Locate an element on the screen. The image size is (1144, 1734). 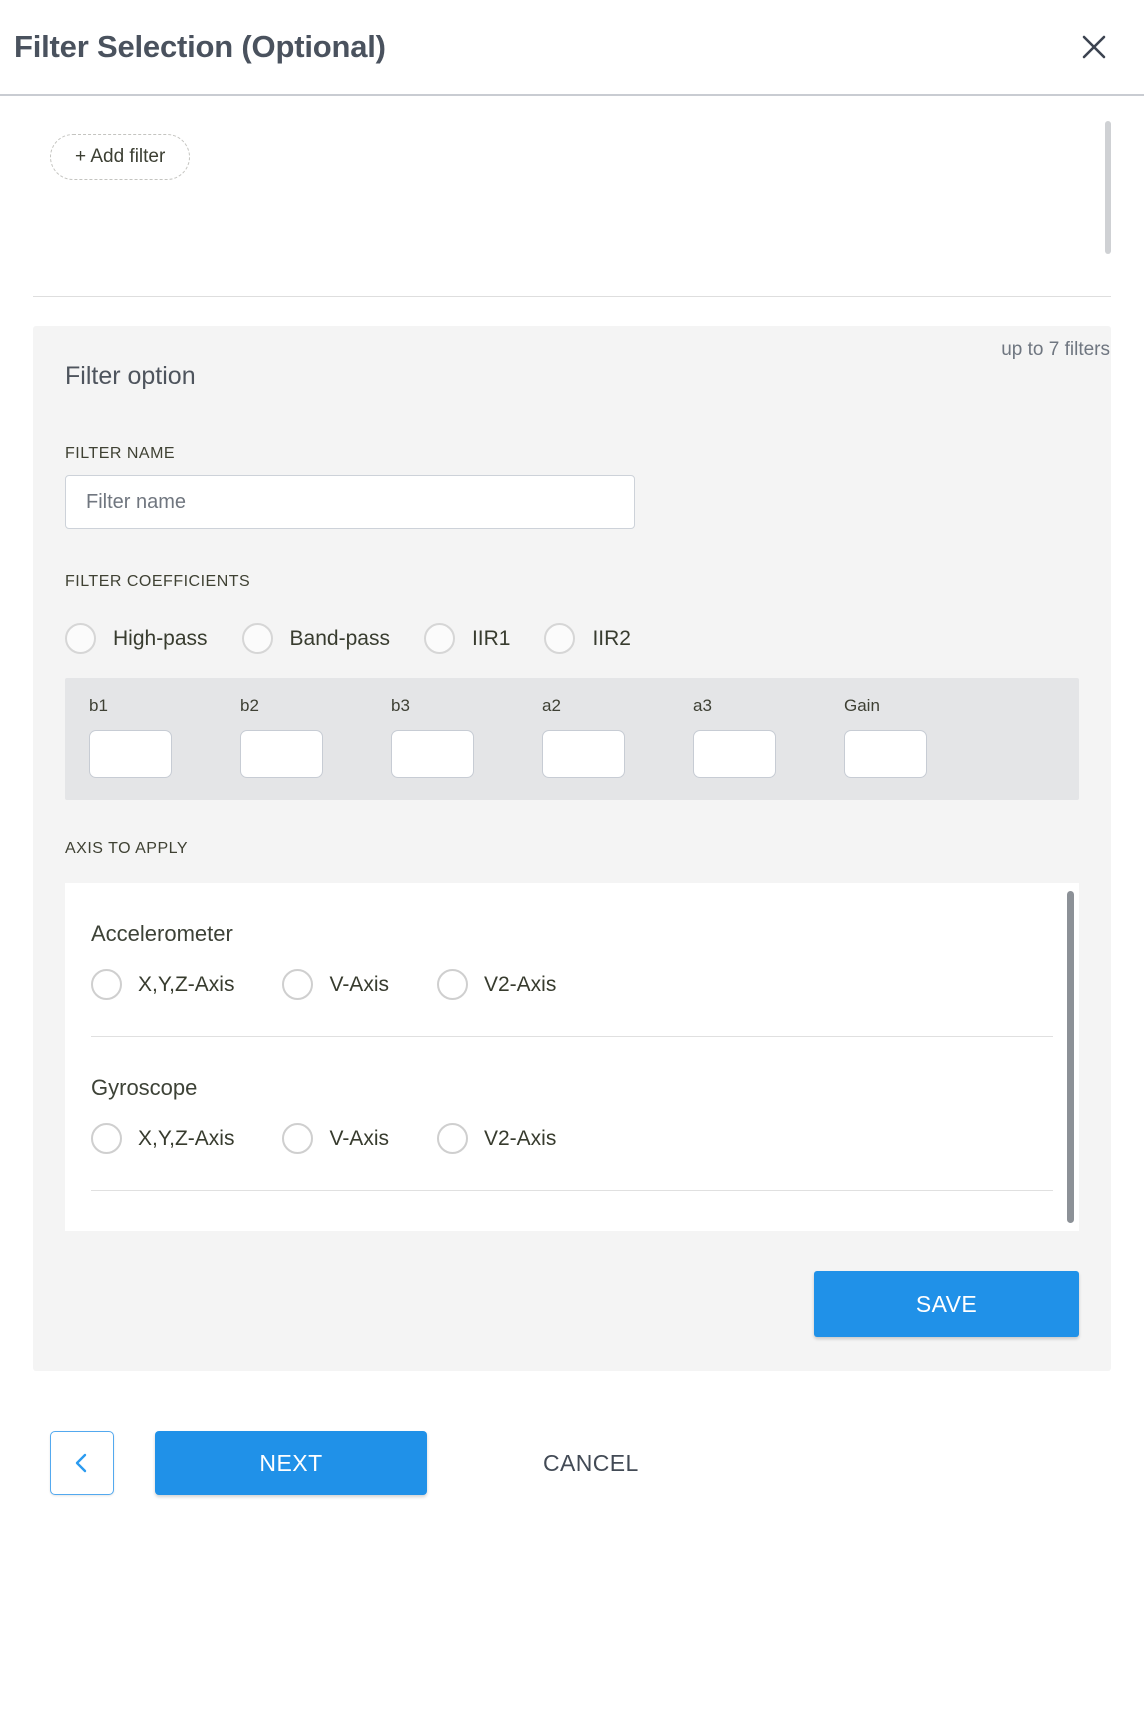
axis-panel-scrollbar is located at coordinates (1070, 1057).